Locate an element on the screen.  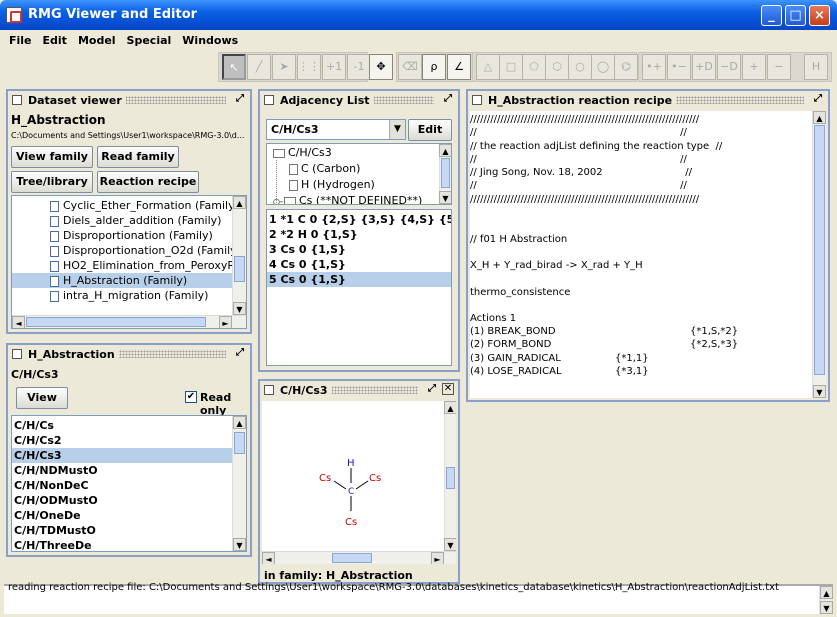
list-item: Disproportionation_O2d (Family) is located at coordinates (122, 250).